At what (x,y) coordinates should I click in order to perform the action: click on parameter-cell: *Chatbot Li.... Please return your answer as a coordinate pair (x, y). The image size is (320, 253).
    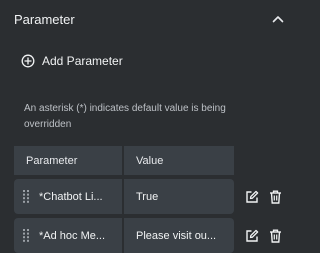
    Looking at the image, I should click on (68, 196).